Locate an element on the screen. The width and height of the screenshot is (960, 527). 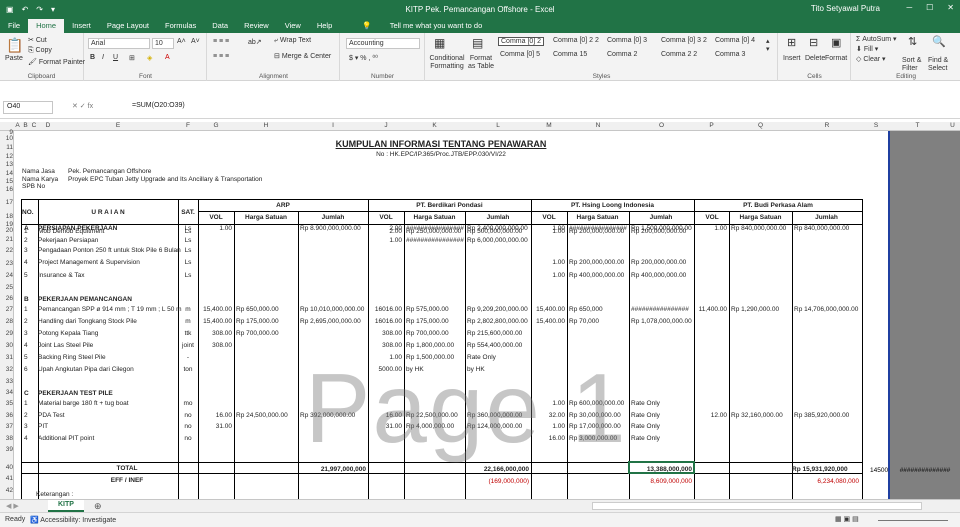
subheader: Harga Satuan is located at coordinates (597, 217).